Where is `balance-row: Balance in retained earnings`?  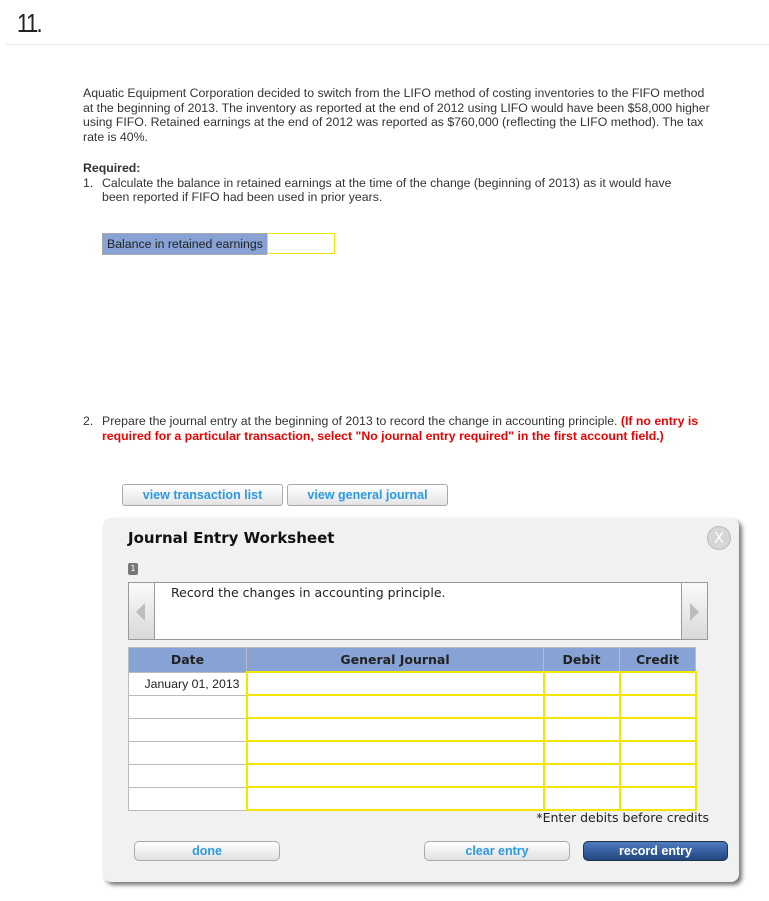 balance-row: Balance in retained earnings is located at coordinates (218, 244).